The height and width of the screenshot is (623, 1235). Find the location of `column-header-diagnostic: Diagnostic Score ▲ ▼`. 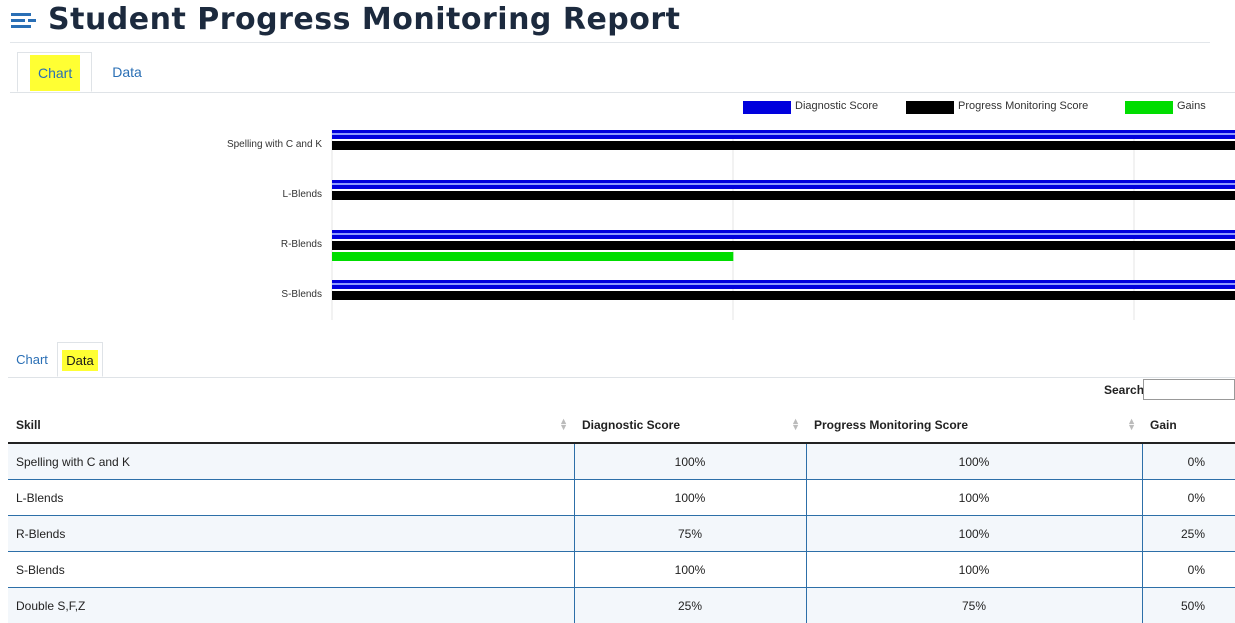

column-header-diagnostic: Diagnostic Score ▲ ▼ is located at coordinates (690, 425).